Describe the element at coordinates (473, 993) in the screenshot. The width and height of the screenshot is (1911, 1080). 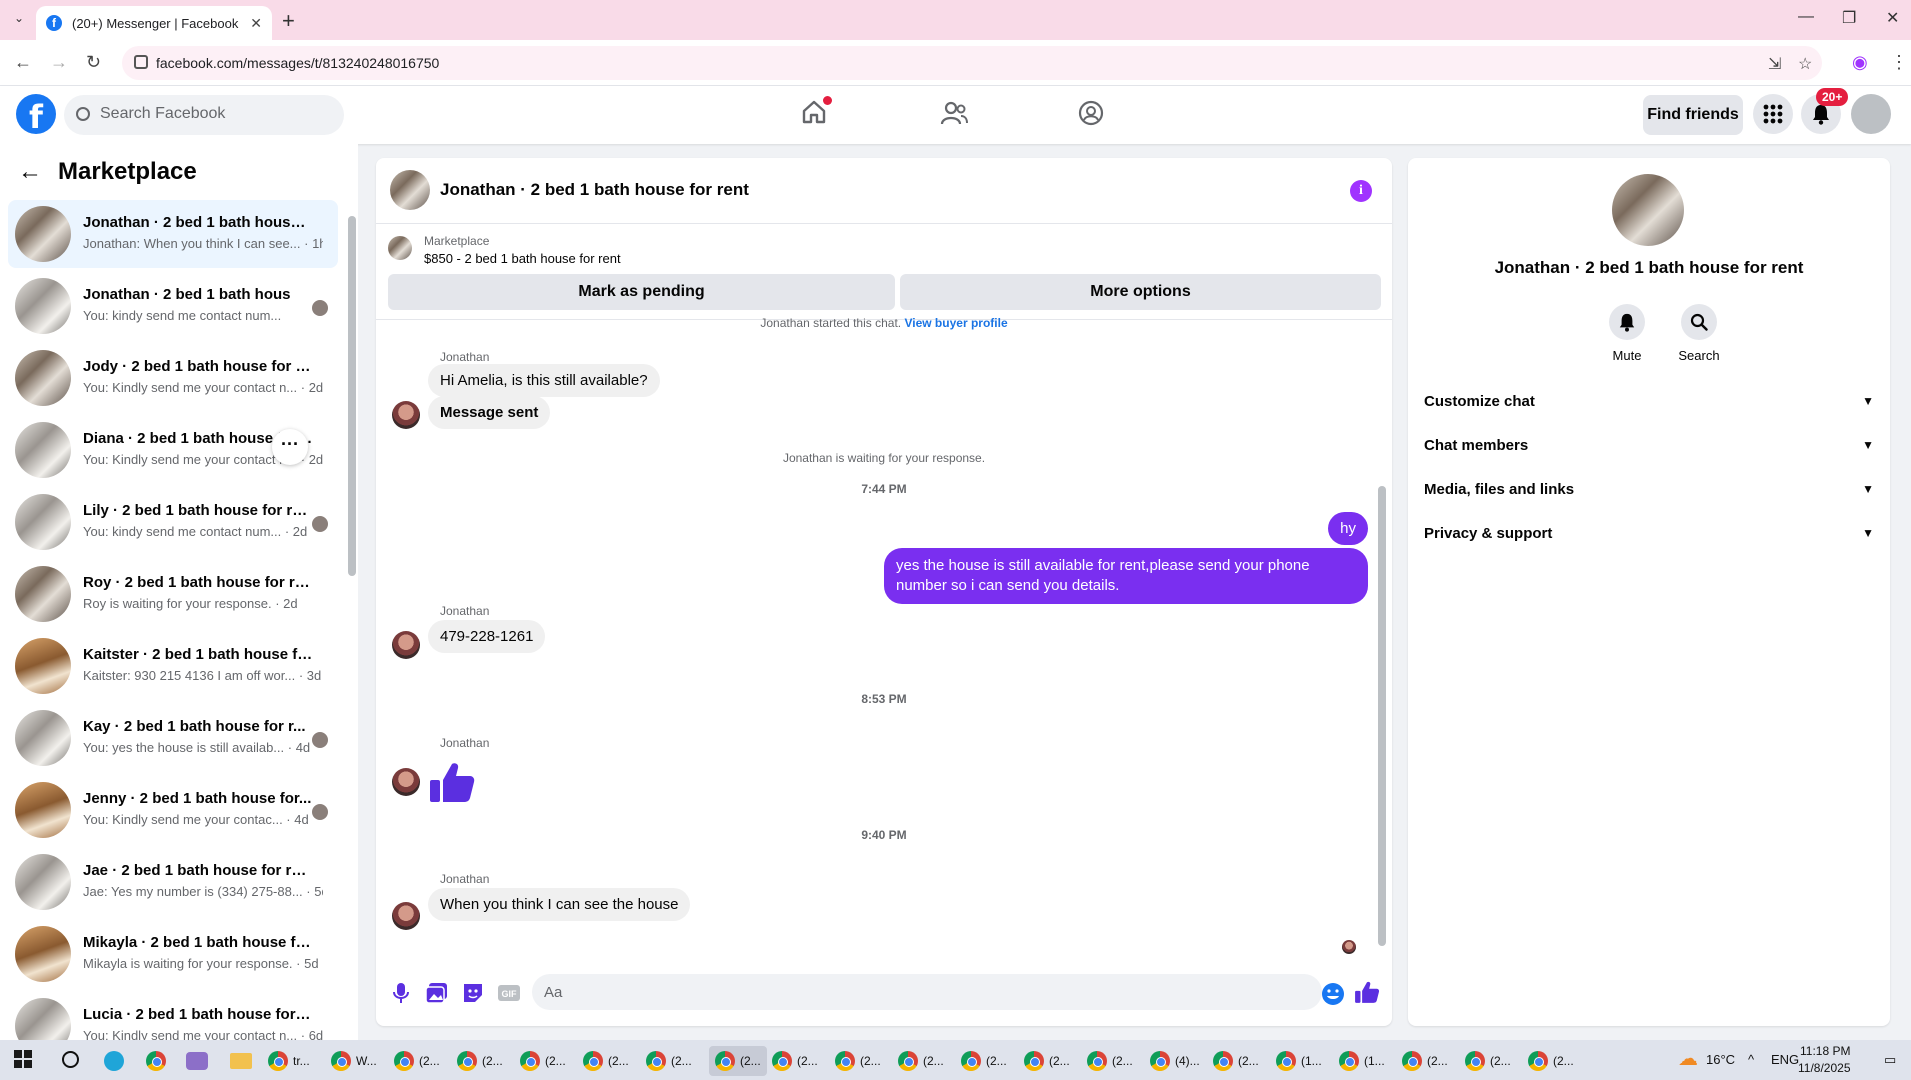
I see `sticker-icon` at that location.